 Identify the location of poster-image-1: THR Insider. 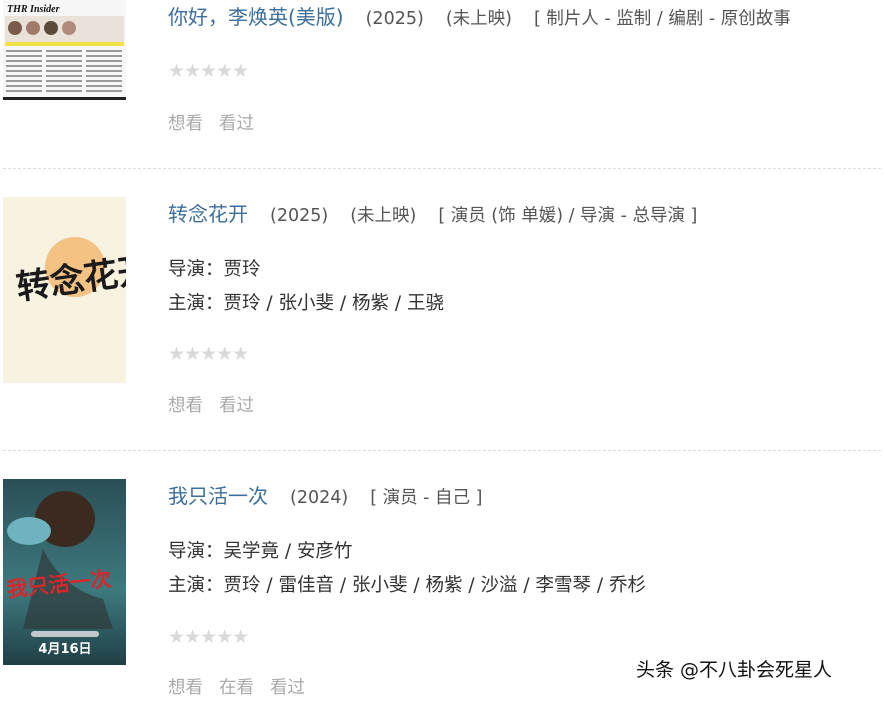
(64, 50).